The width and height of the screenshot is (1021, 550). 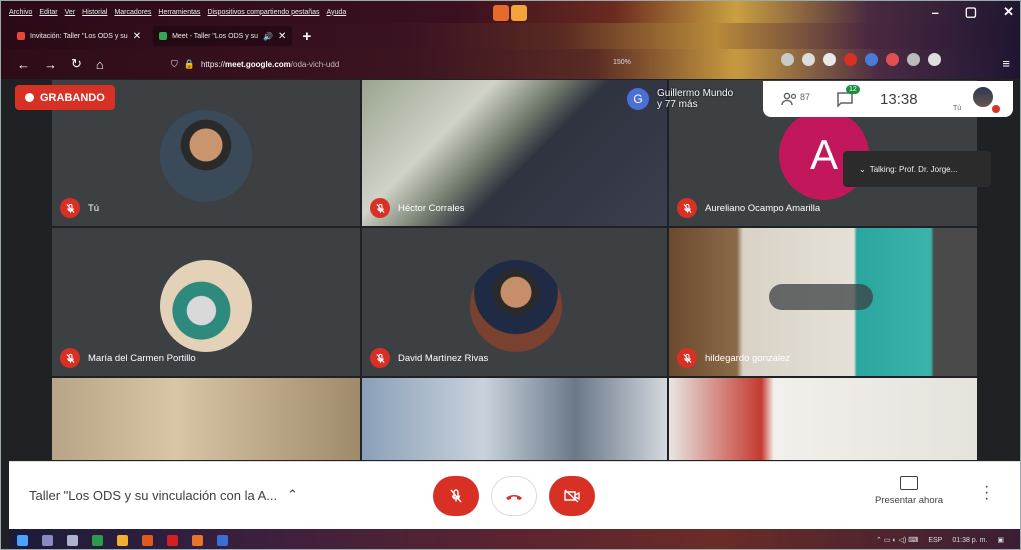 What do you see at coordinates (622, 62) in the screenshot?
I see `zoom-level: 150%` at bounding box center [622, 62].